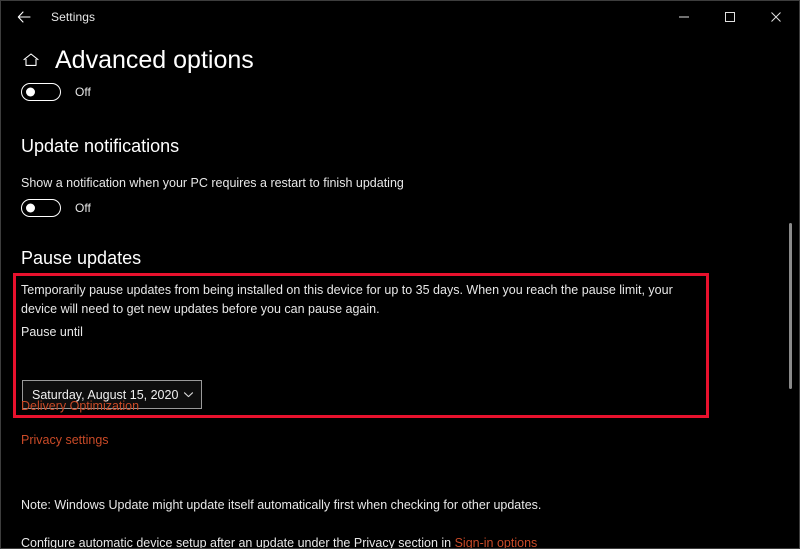 This screenshot has width=800, height=549. I want to click on home-icon, so click(32, 60).